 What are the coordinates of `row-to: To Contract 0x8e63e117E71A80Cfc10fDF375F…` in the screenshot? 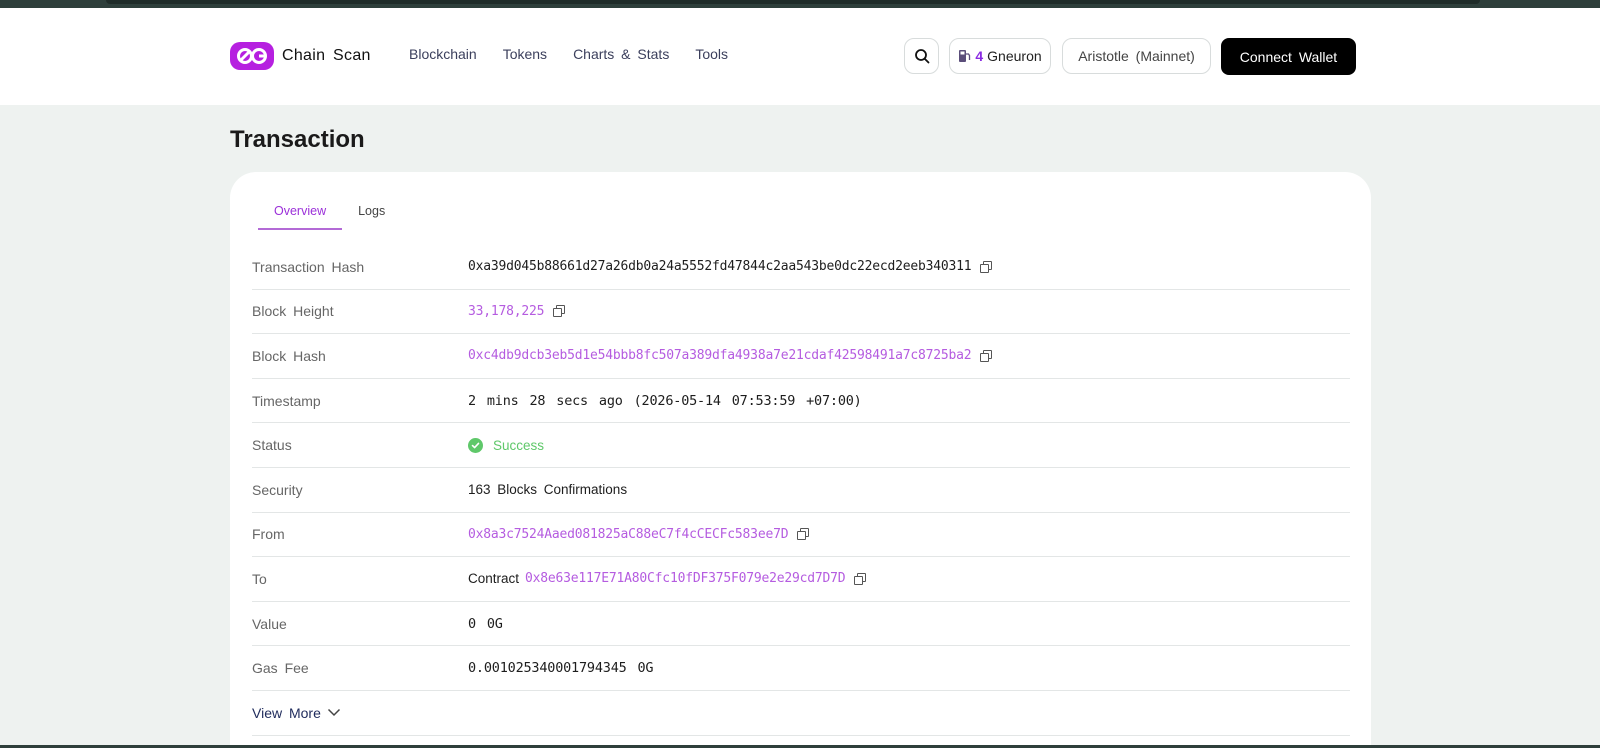 It's located at (801, 579).